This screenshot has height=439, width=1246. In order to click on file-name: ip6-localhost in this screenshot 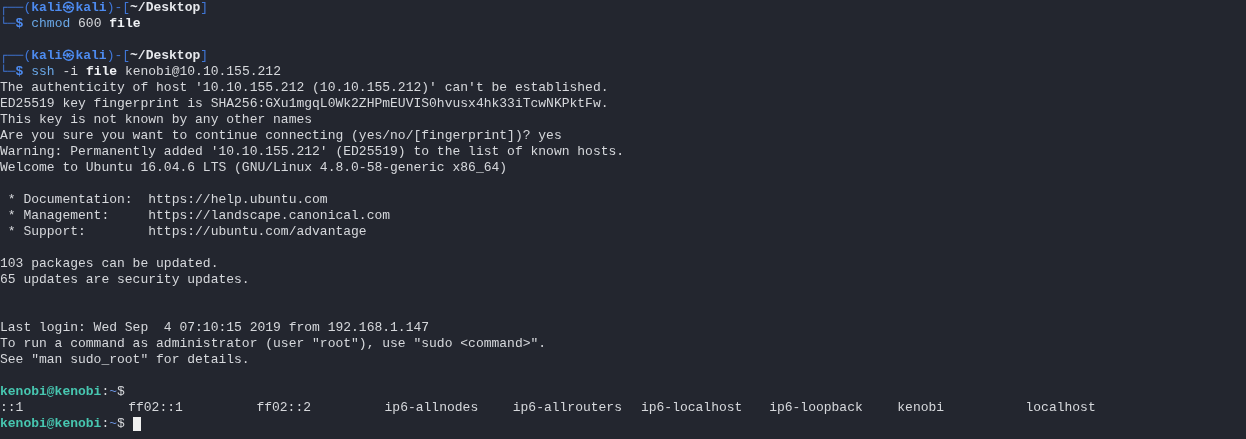, I will do `click(691, 407)`.